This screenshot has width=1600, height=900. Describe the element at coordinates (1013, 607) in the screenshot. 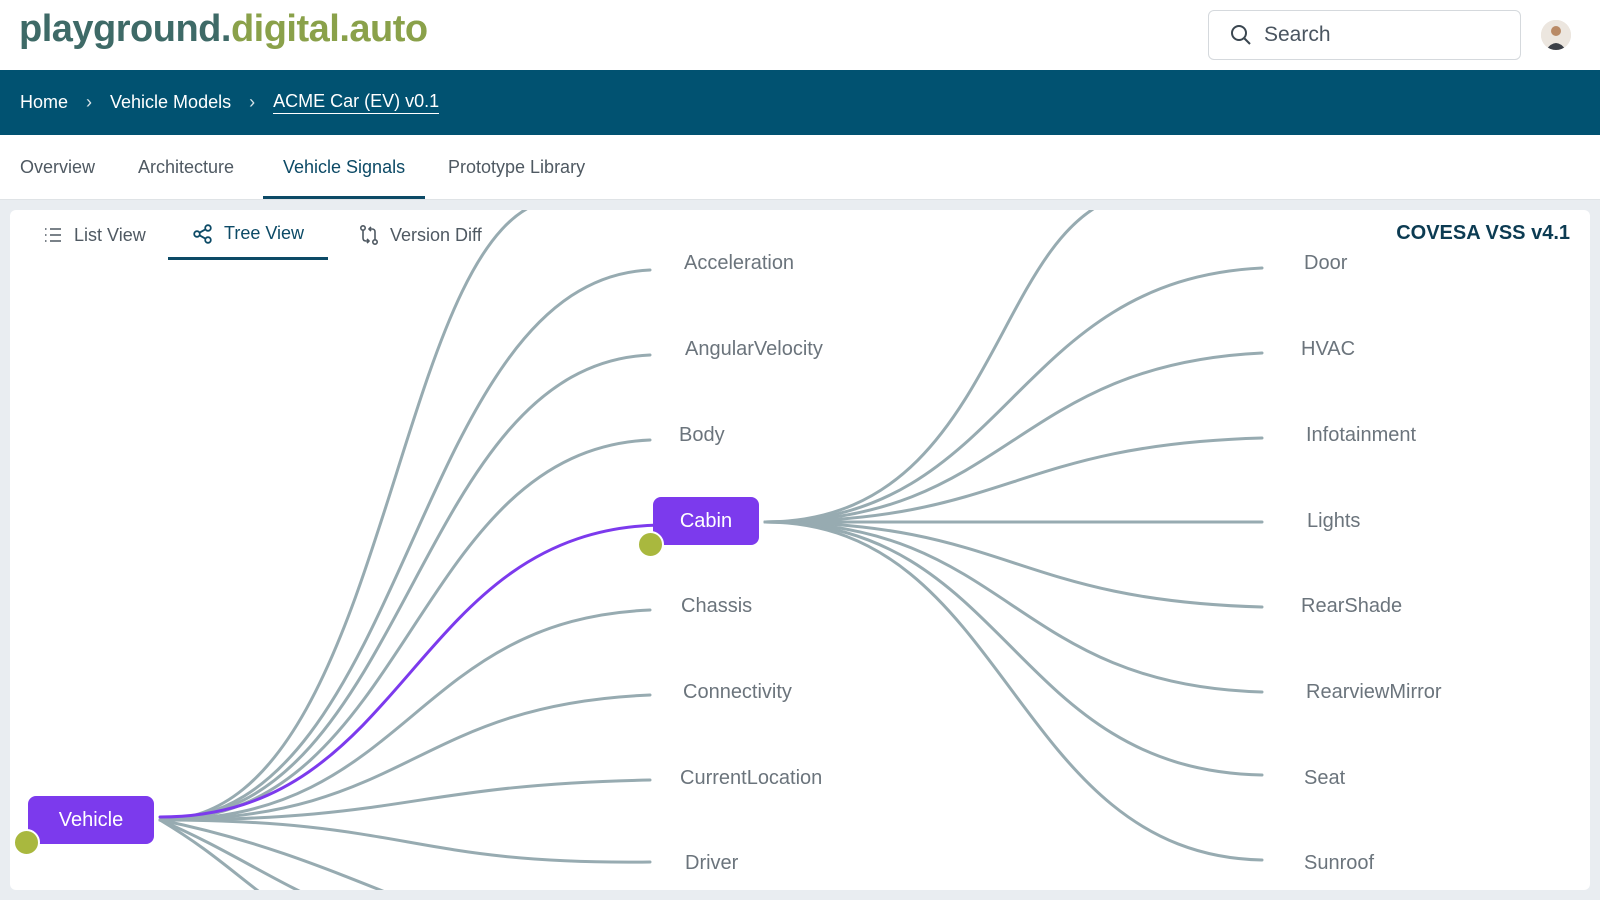

I see `link-cabin-rearviewmirror` at that location.